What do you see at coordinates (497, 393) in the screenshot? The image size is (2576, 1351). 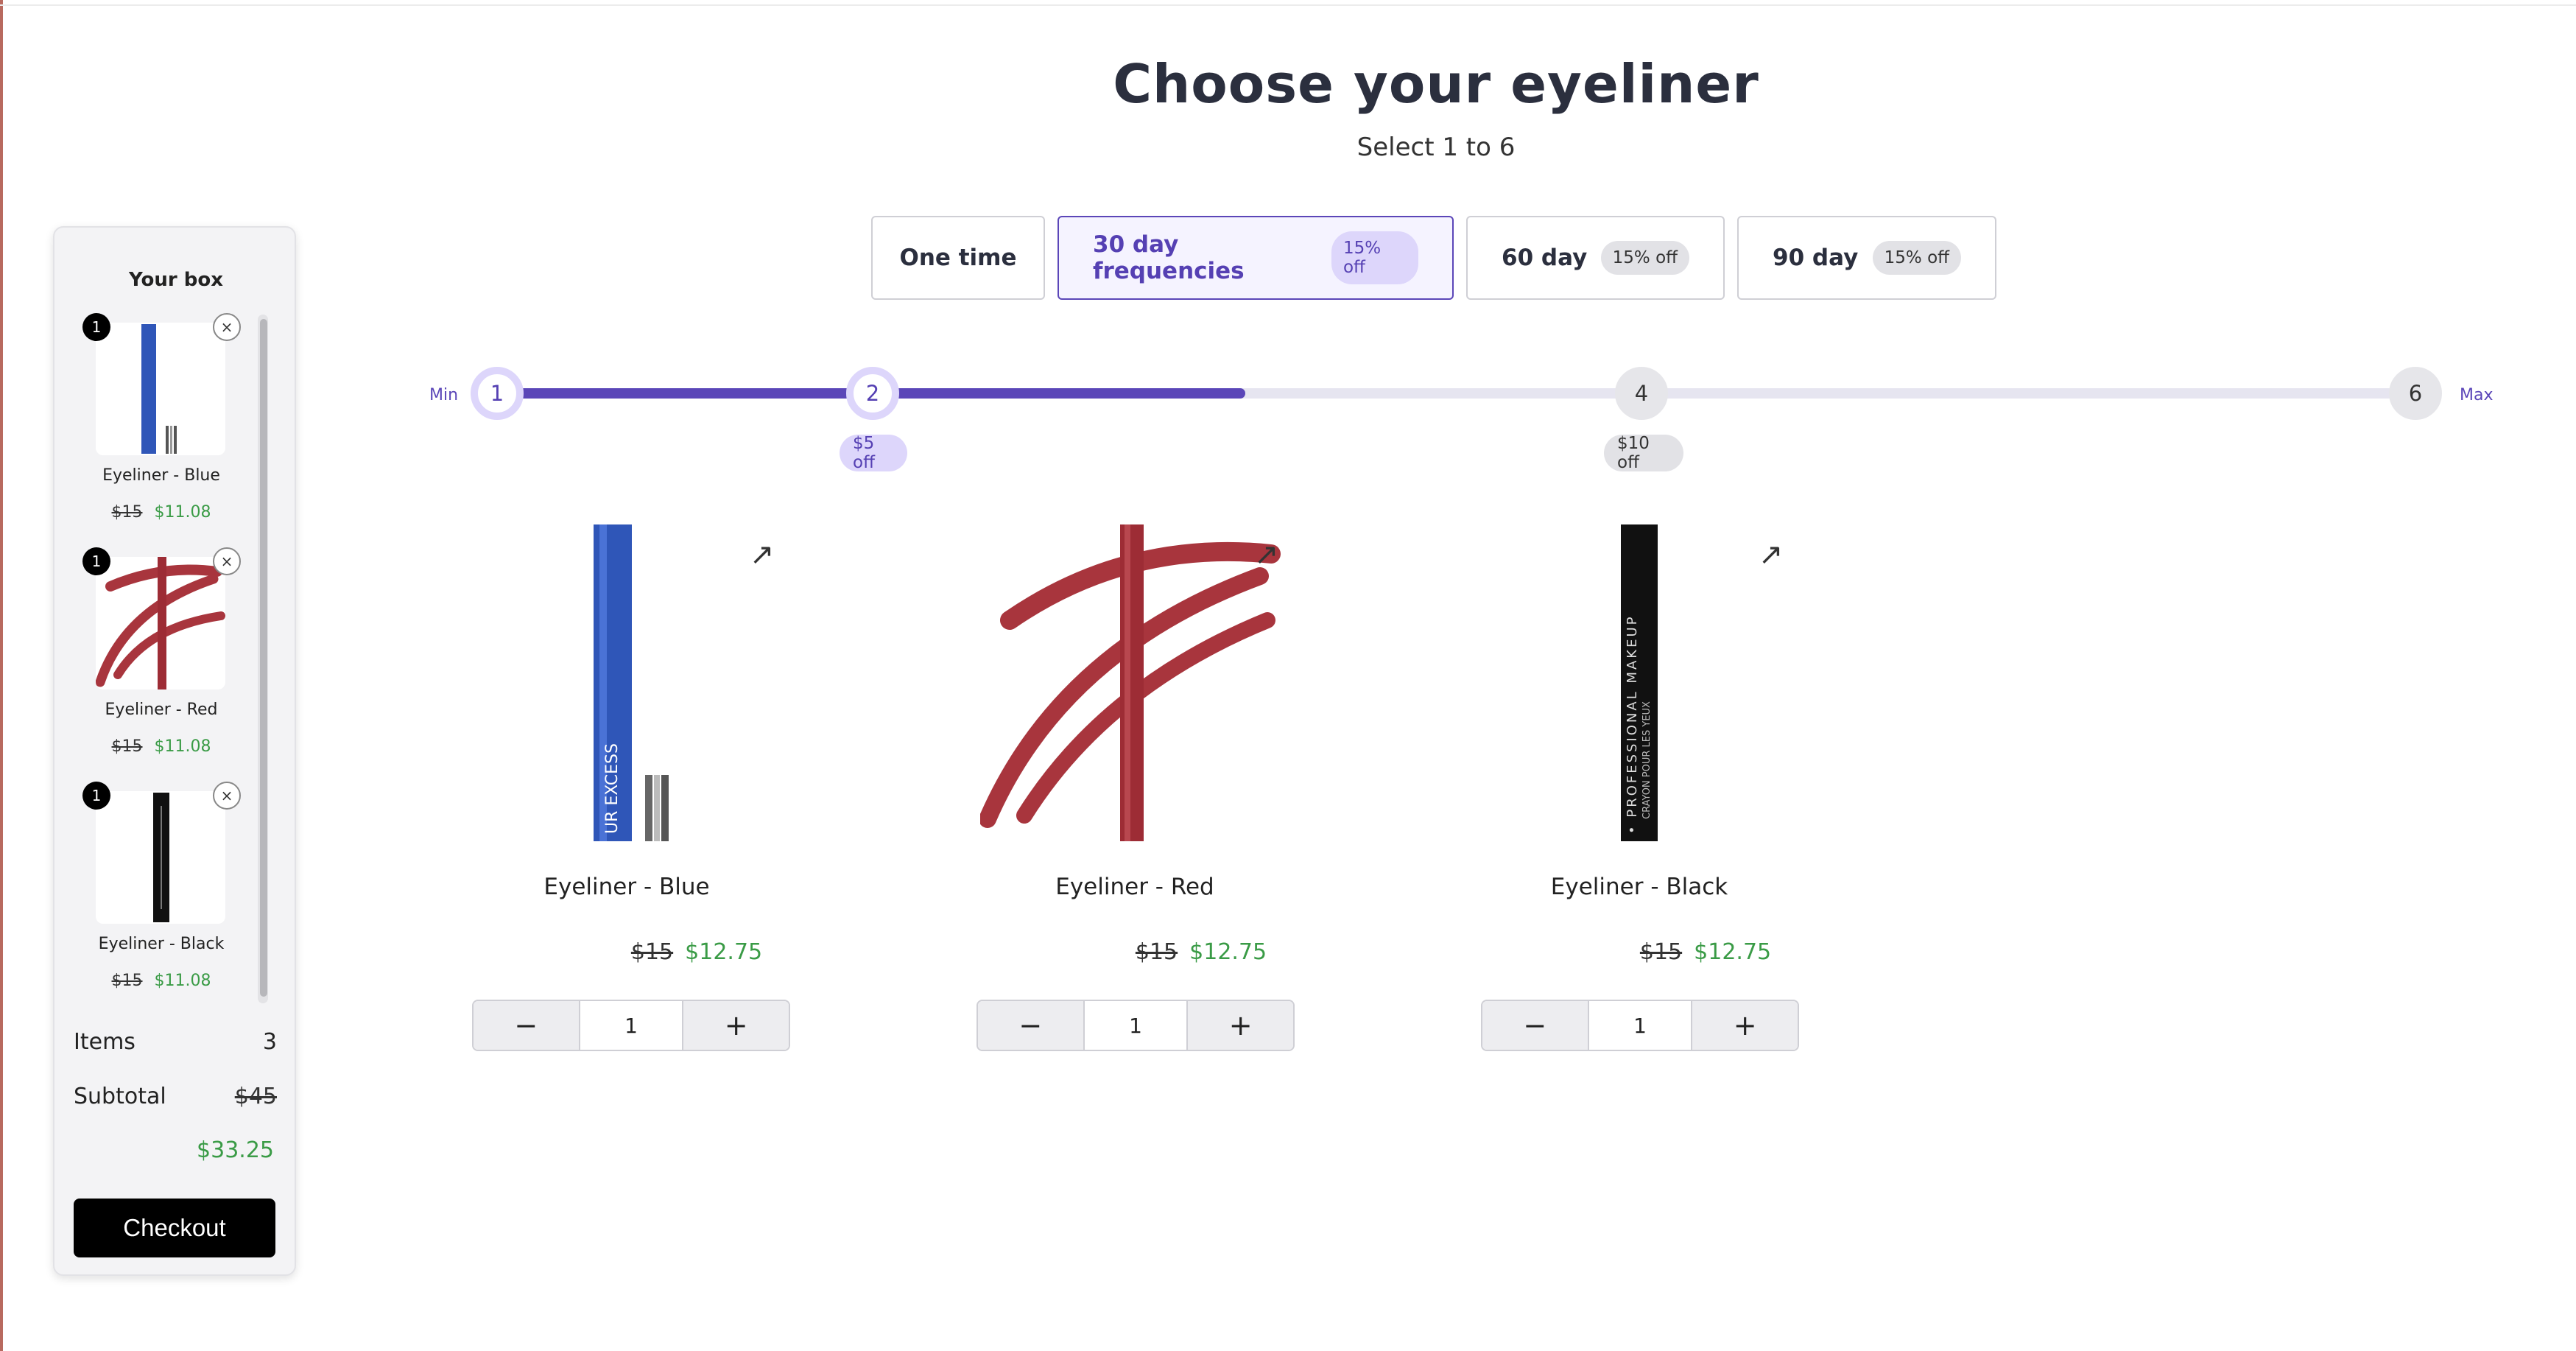 I see `slider-step-1: 1` at bounding box center [497, 393].